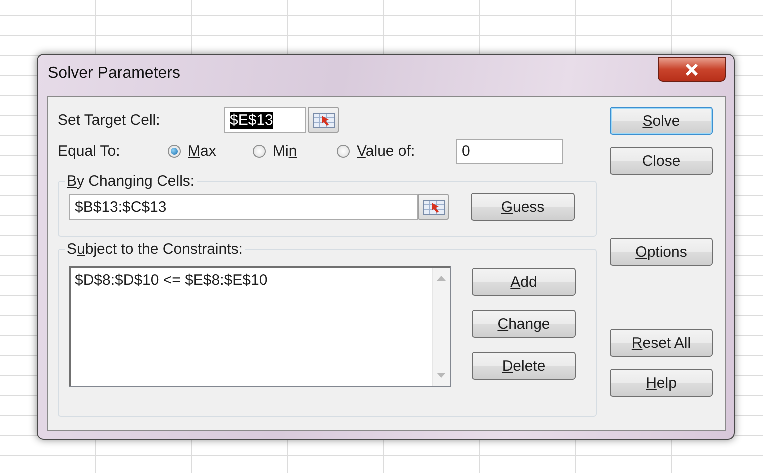 The image size is (763, 473). Describe the element at coordinates (110, 120) in the screenshot. I see `field-label: Set Target Cell:` at that location.